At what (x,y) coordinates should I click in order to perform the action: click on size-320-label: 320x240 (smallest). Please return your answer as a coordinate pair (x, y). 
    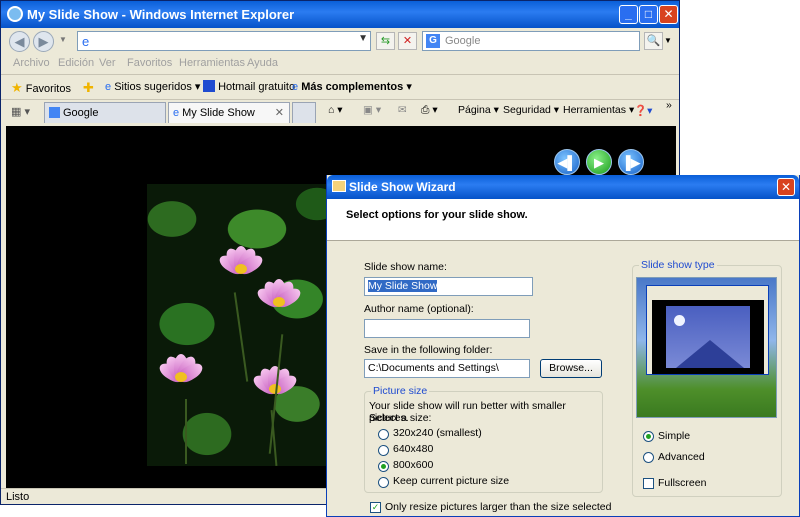
    Looking at the image, I should click on (437, 433).